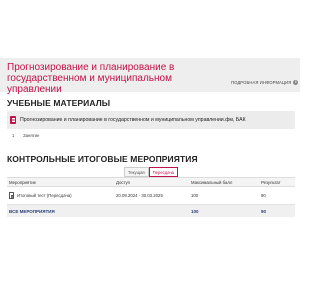  Describe the element at coordinates (151, 211) in the screenshot. I see `table-total-row: ВСЕ МЕРОПРИЯТИЯ 100 90` at that location.